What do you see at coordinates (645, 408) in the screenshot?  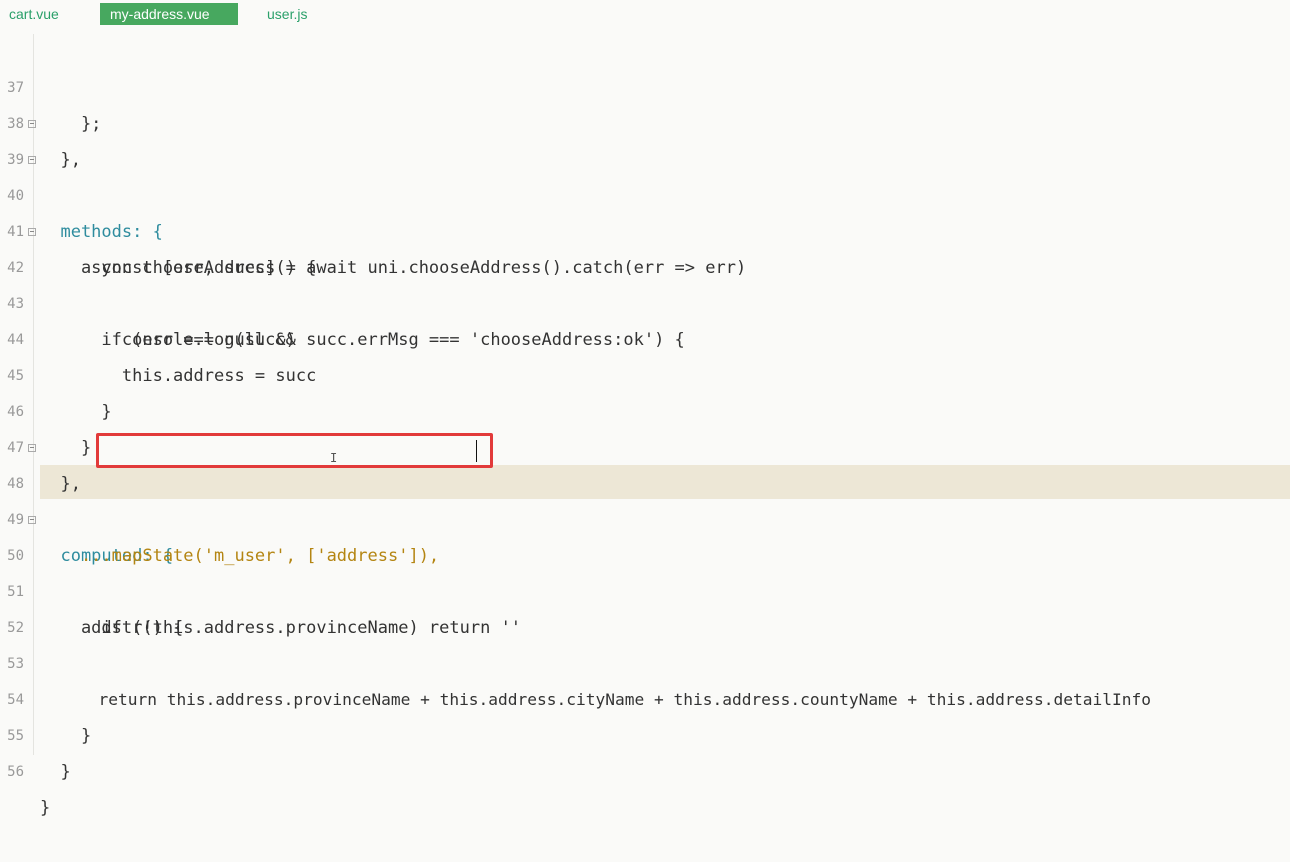 I see `code-line: 46 }` at bounding box center [645, 408].